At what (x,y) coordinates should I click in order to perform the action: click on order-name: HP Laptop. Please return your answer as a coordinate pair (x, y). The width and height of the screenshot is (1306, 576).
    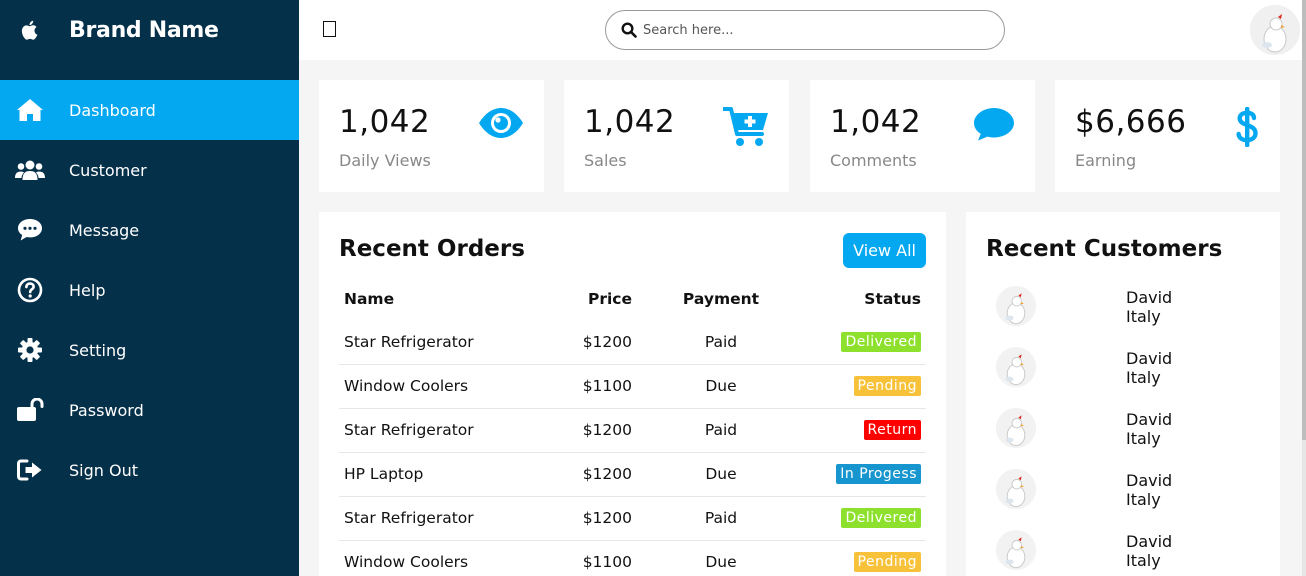
    Looking at the image, I should click on (444, 474).